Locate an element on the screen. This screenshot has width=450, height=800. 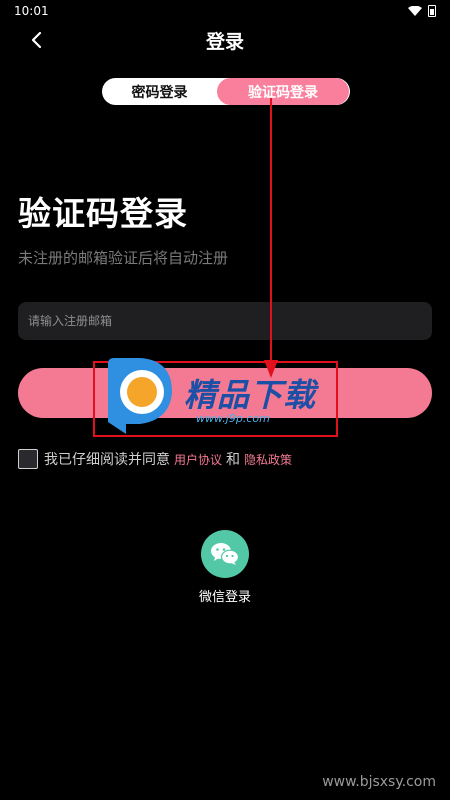
status-time: 10:01 is located at coordinates (31, 11).